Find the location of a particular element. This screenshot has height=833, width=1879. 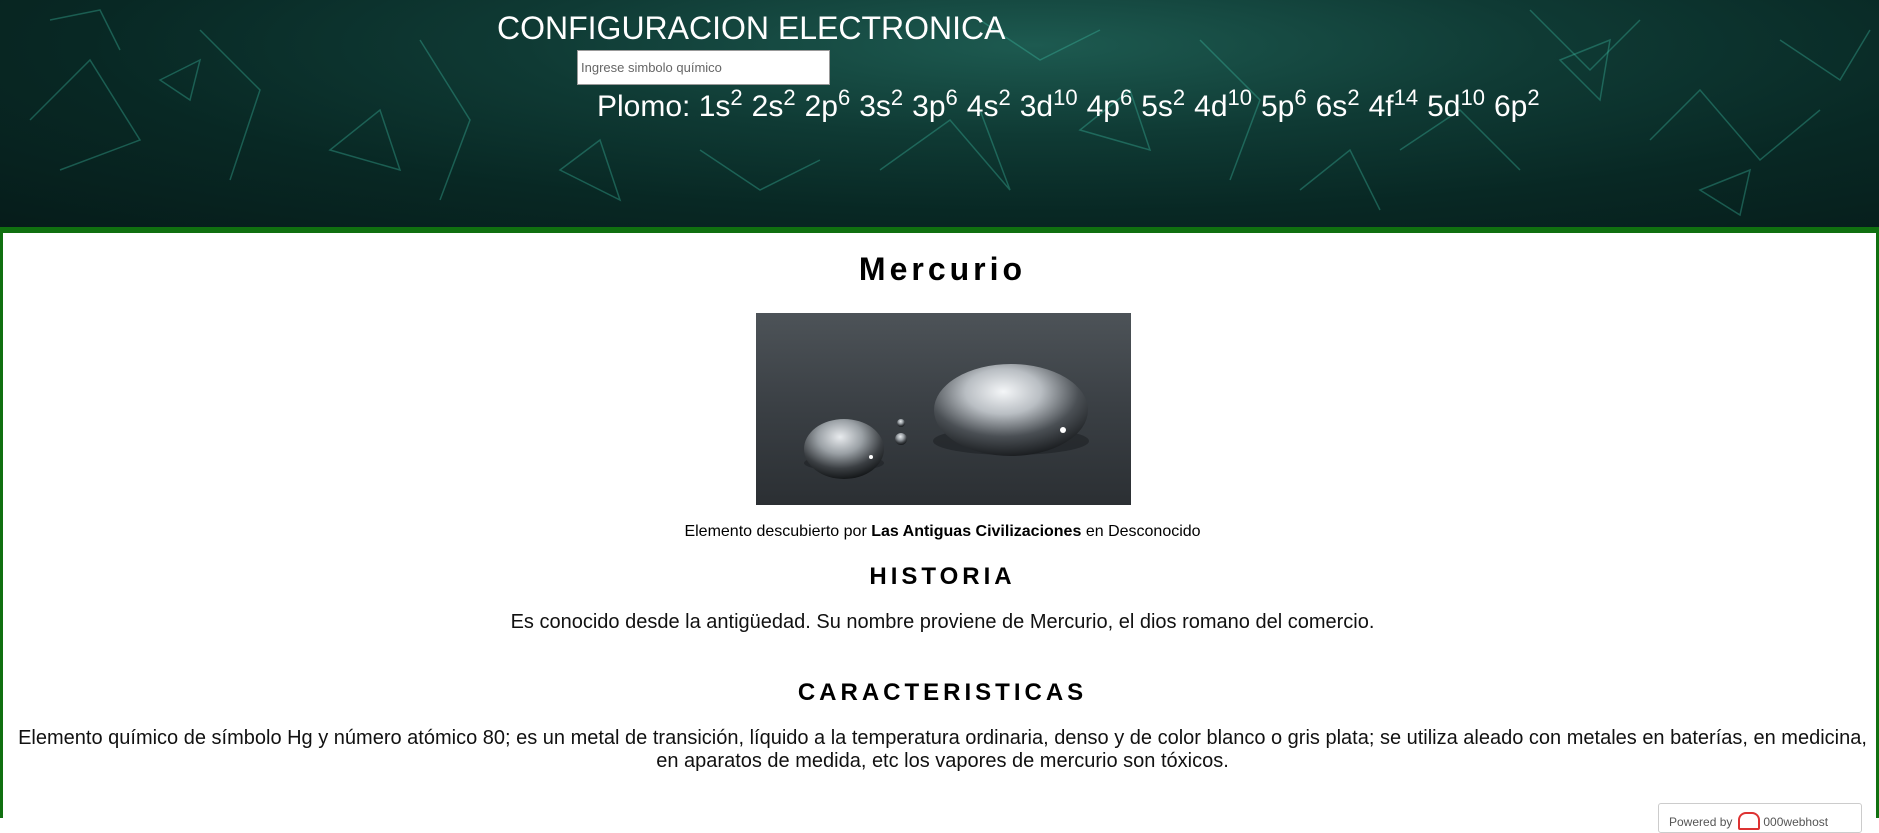

orbital-4d: 4d10 is located at coordinates (1223, 105).